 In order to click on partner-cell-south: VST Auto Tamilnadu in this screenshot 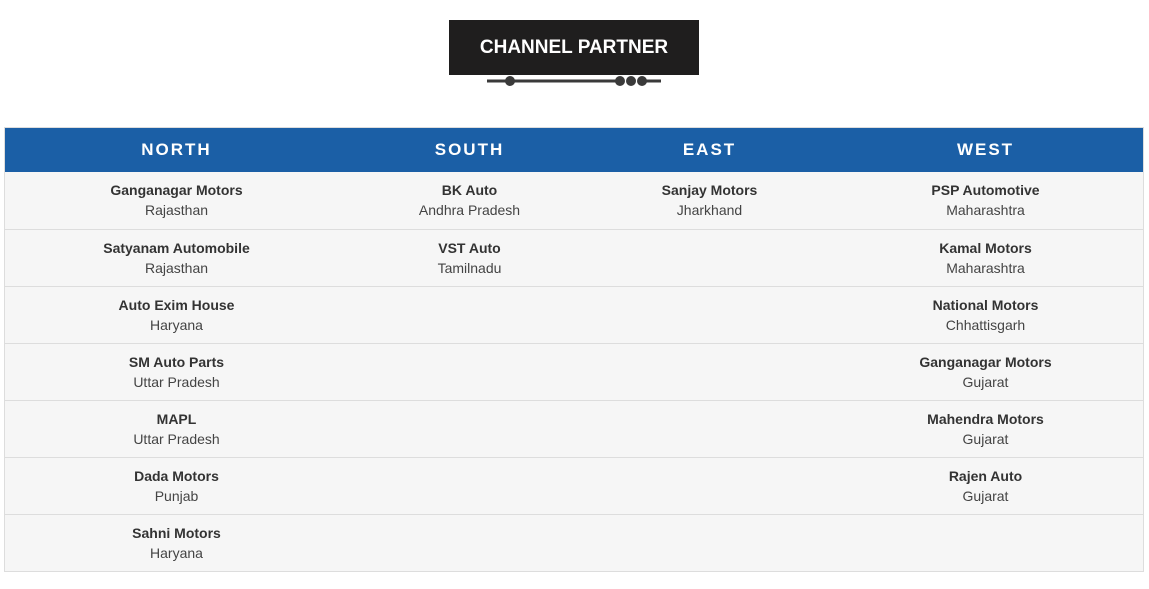, I will do `click(469, 257)`.